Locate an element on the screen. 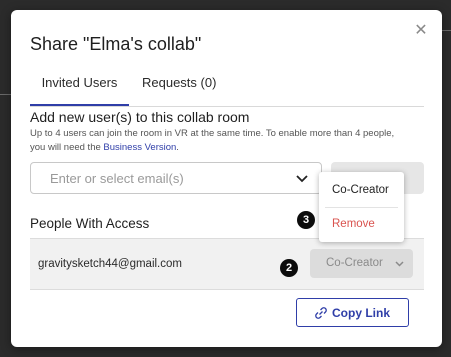  menu-item-remove: Remove is located at coordinates (353, 224).